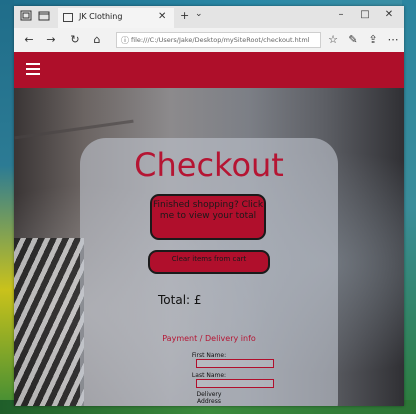 The height and width of the screenshot is (414, 416). What do you see at coordinates (209, 398) in the screenshot?
I see `delivery-address-label: Delivery Address` at bounding box center [209, 398].